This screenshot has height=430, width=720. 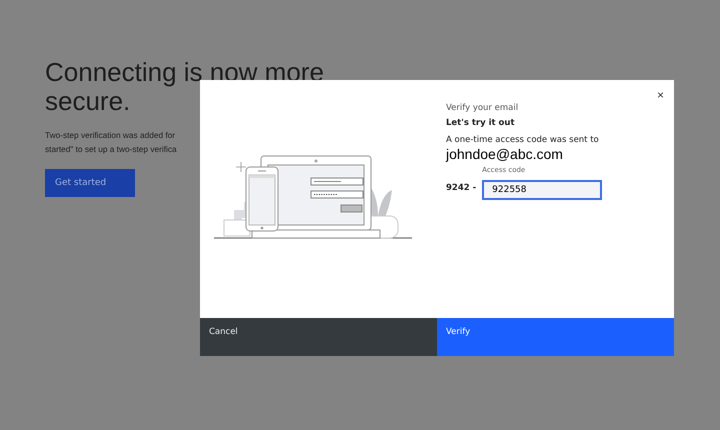 I want to click on email-address: johndoe@abc.com, so click(x=505, y=154).